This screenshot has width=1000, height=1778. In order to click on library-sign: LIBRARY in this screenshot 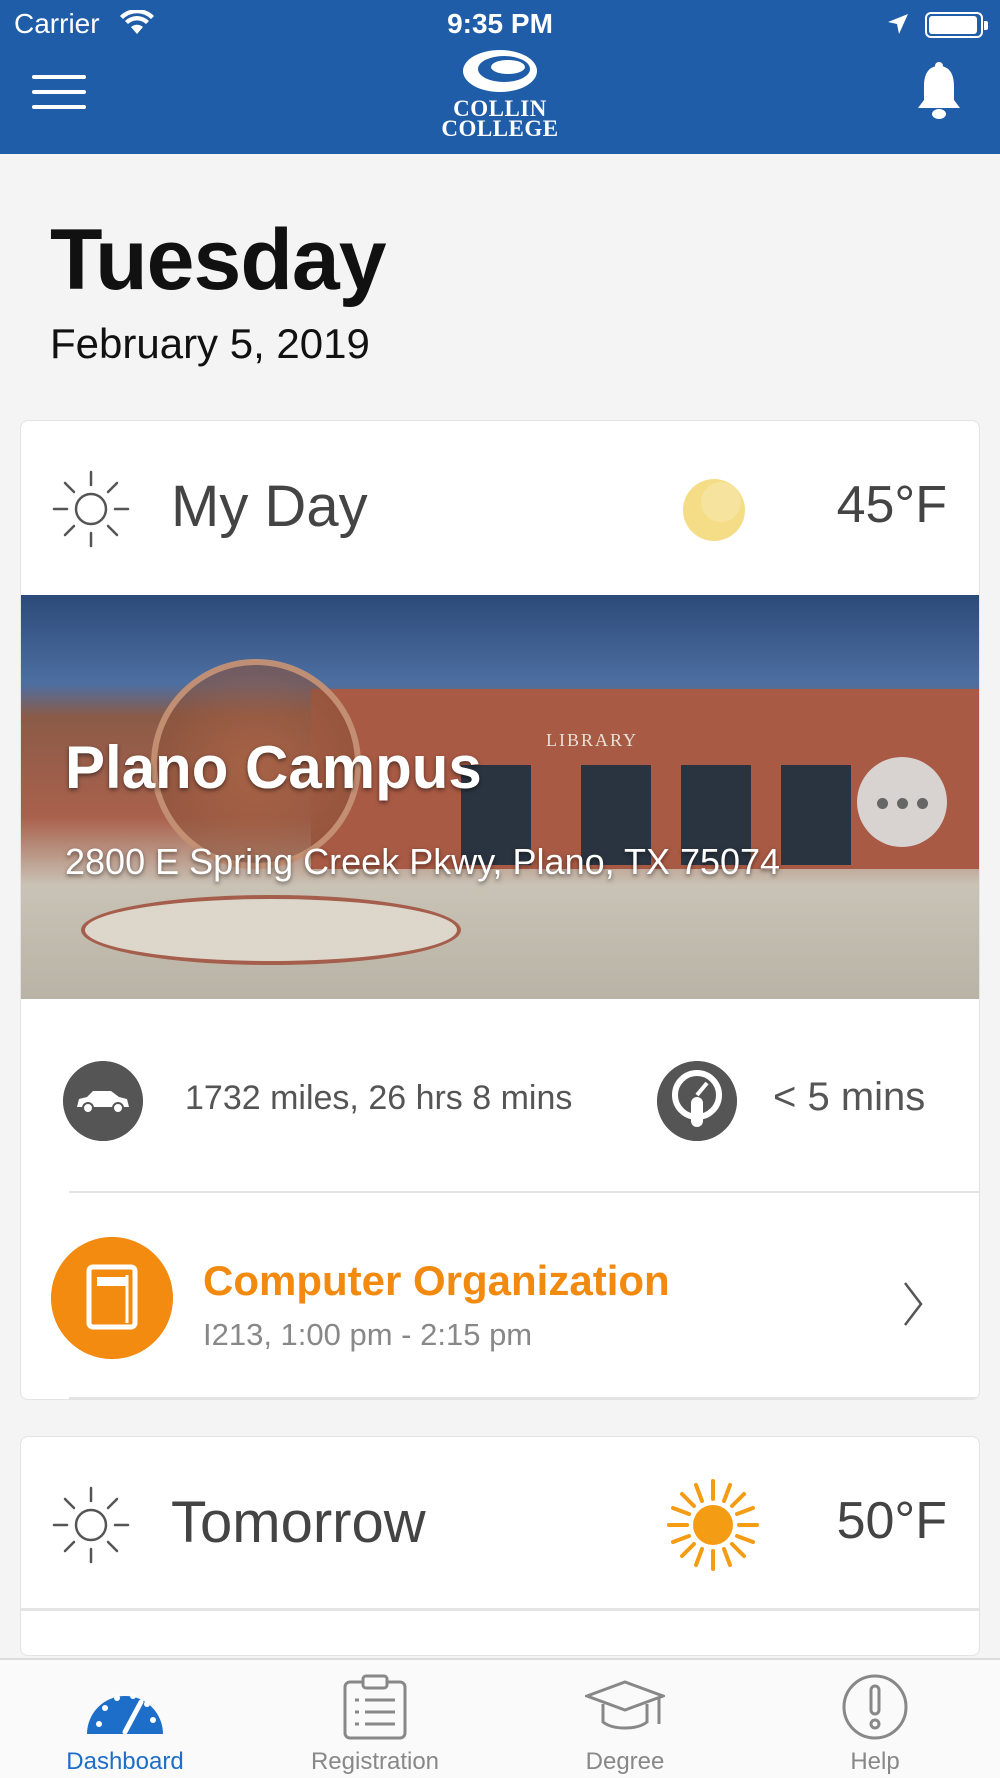, I will do `click(592, 740)`.